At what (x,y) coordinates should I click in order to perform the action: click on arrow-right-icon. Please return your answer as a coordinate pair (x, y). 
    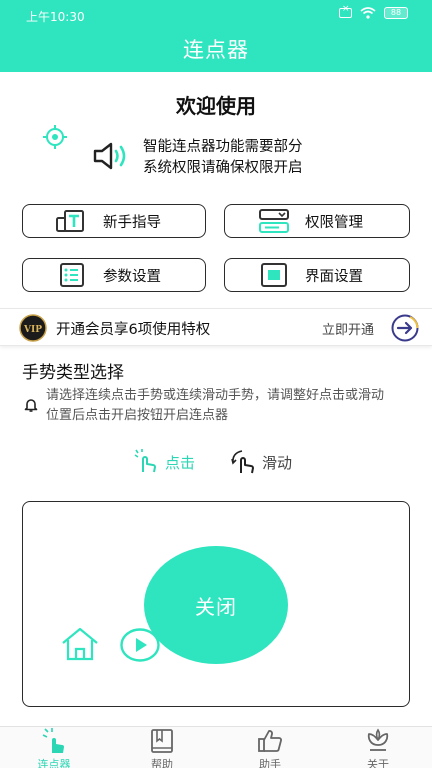
    Looking at the image, I should click on (405, 328).